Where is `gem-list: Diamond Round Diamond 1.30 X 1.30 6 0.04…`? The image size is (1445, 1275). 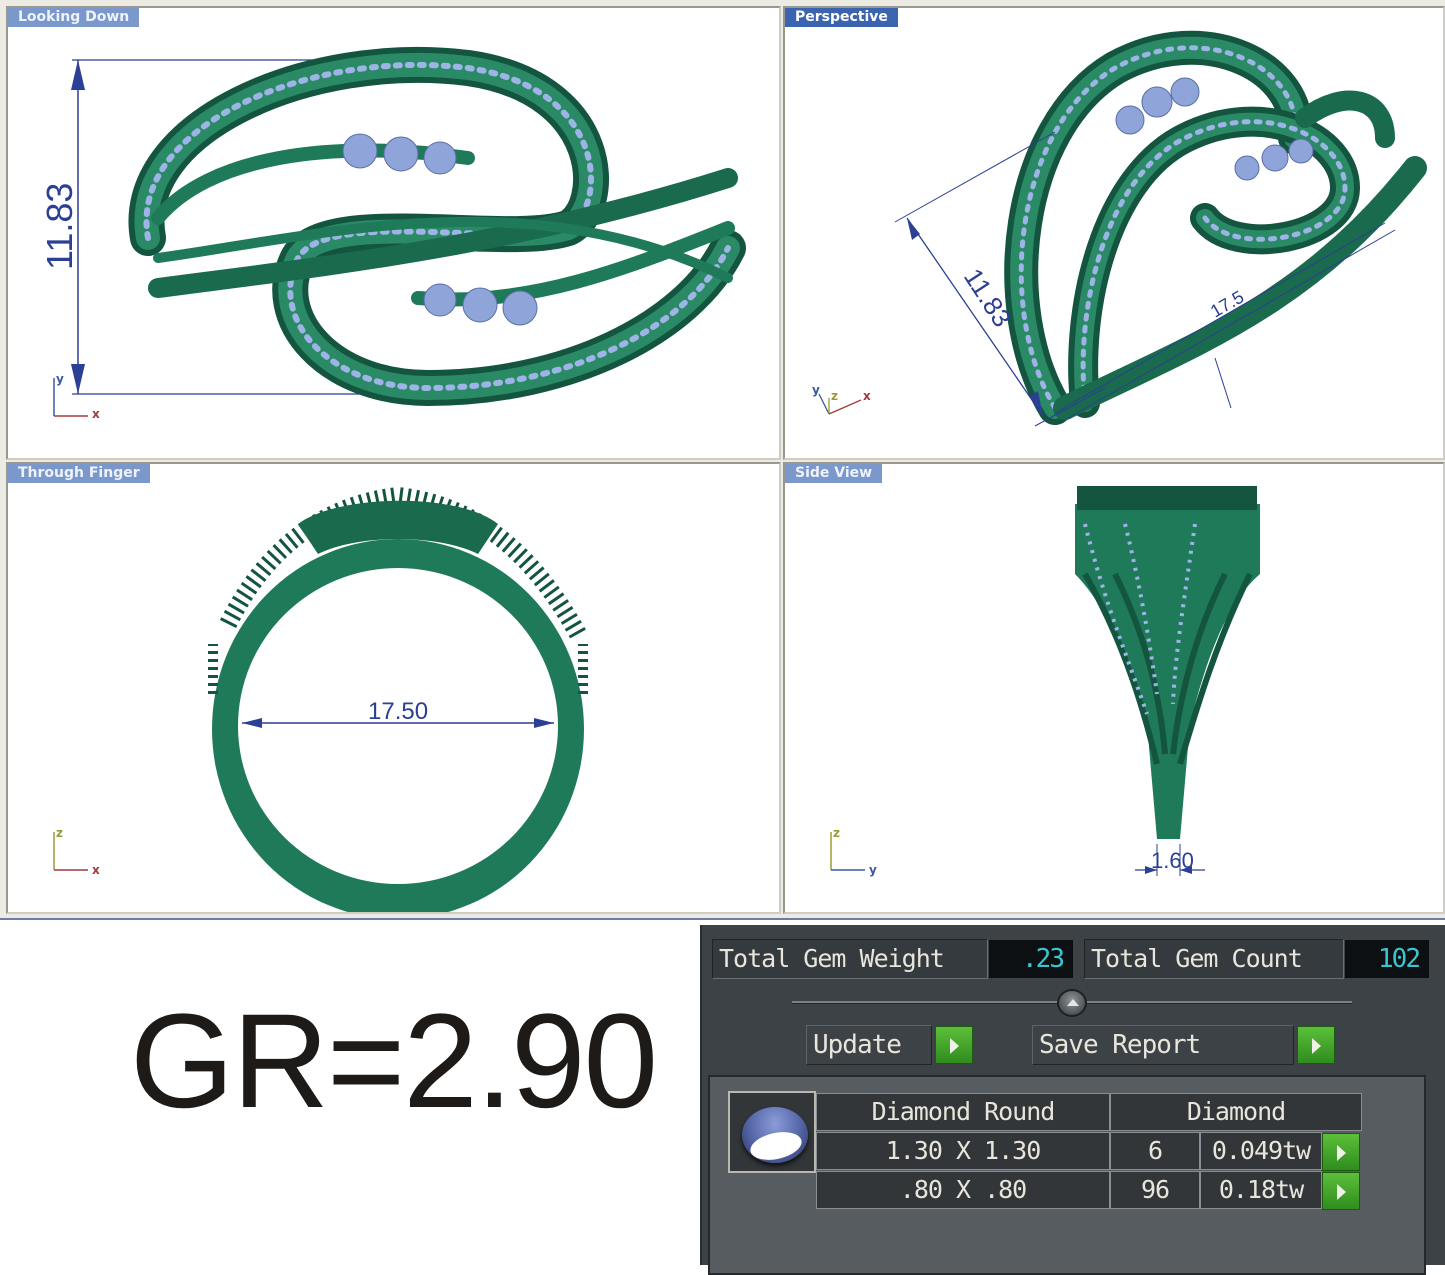 gem-list: Diamond Round Diamond 1.30 X 1.30 6 0.04… is located at coordinates (1067, 1175).